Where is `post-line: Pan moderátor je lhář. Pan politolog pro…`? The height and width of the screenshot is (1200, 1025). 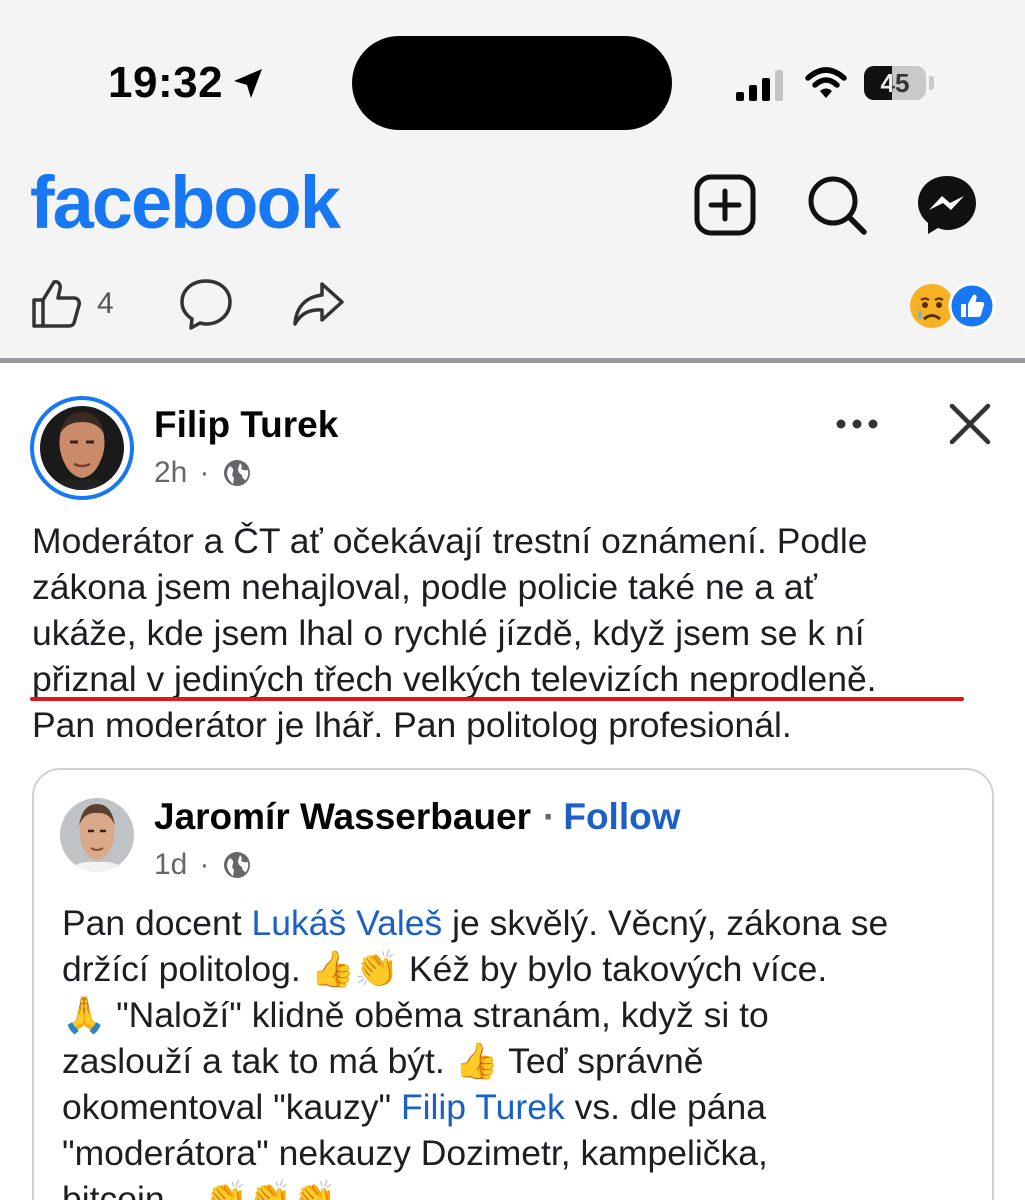
post-line: Pan moderátor je lhář. Pan politolog pro… is located at coordinates (412, 725).